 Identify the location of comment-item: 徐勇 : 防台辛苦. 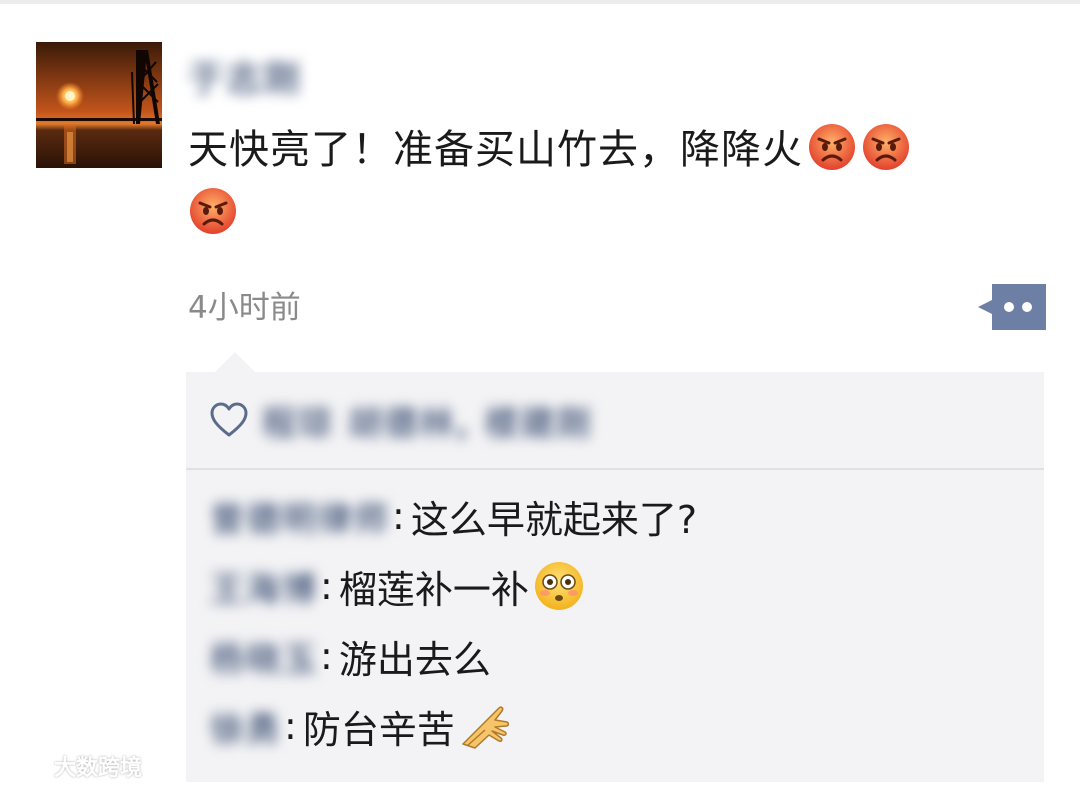
(360, 726).